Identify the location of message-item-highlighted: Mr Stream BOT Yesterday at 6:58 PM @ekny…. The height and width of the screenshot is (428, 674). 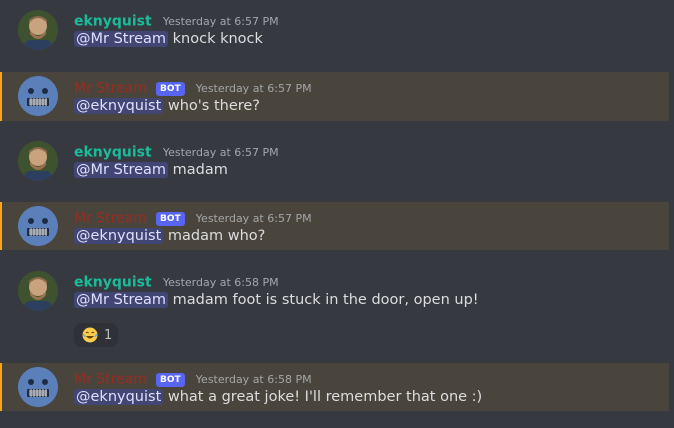
(334, 387).